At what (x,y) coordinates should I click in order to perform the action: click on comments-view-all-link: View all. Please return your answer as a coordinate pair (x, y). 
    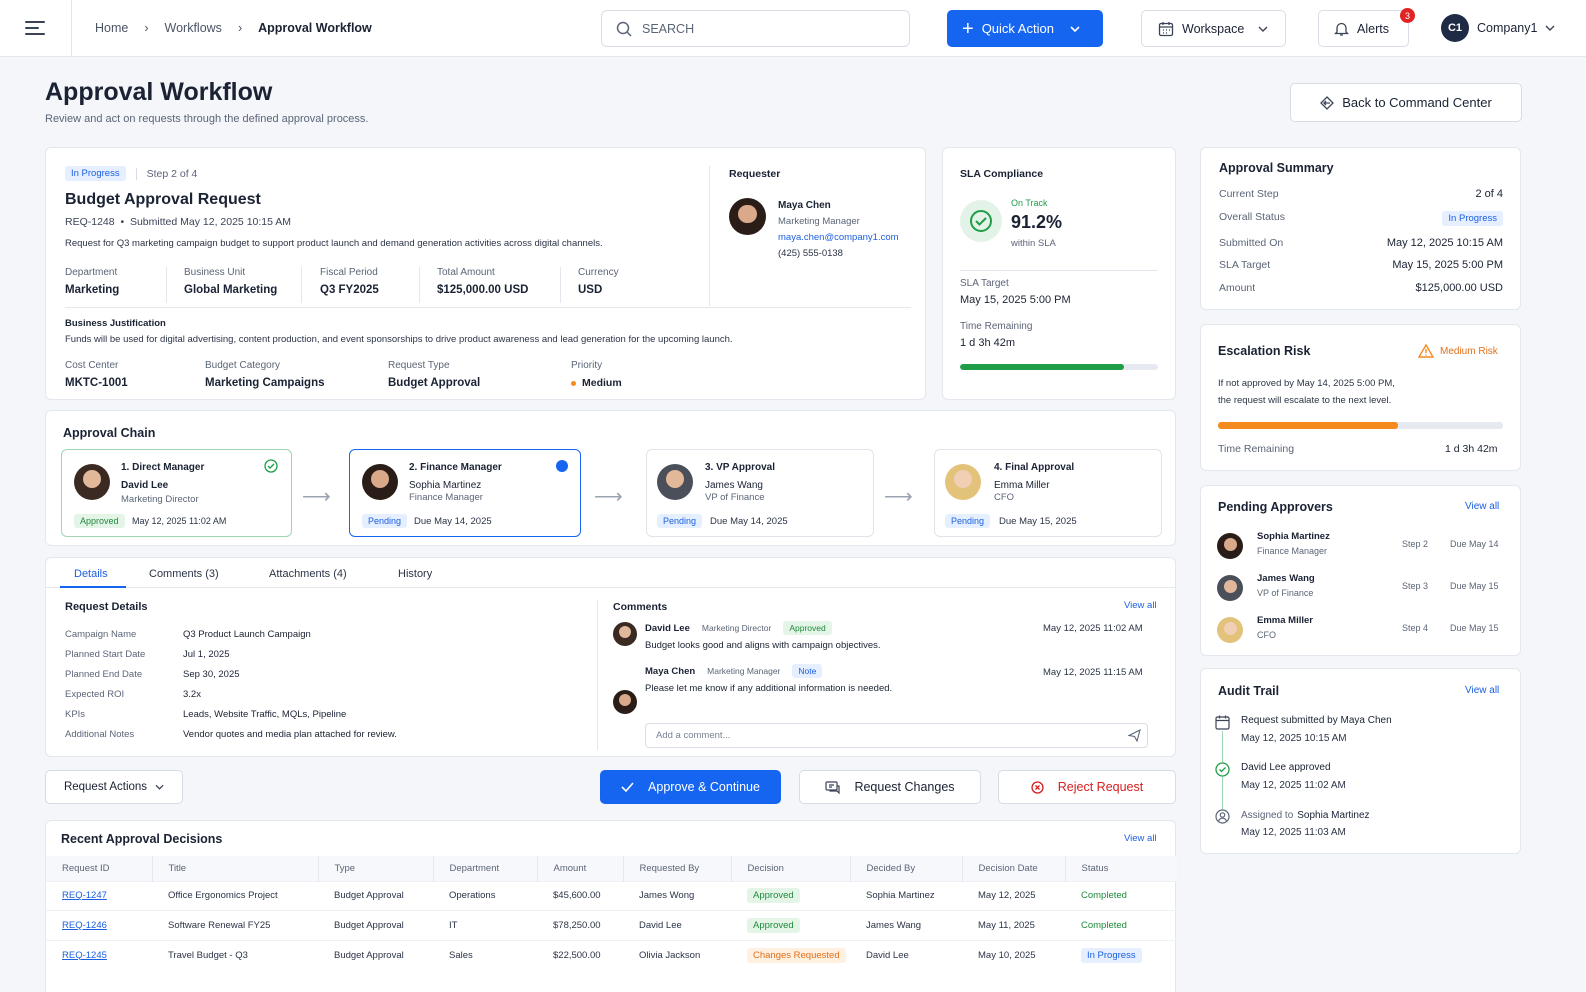
    Looking at the image, I should click on (1140, 605).